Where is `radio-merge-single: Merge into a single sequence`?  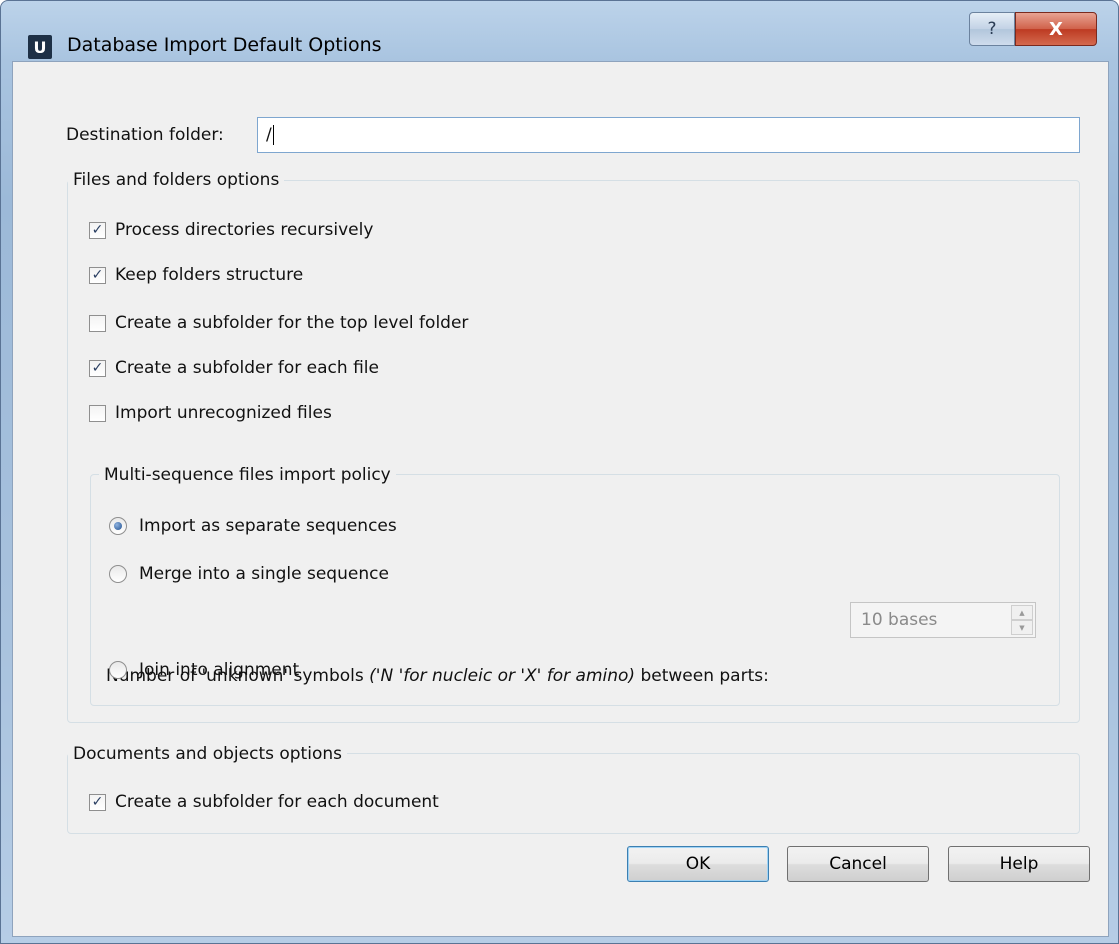 radio-merge-single: Merge into a single sequence is located at coordinates (249, 574).